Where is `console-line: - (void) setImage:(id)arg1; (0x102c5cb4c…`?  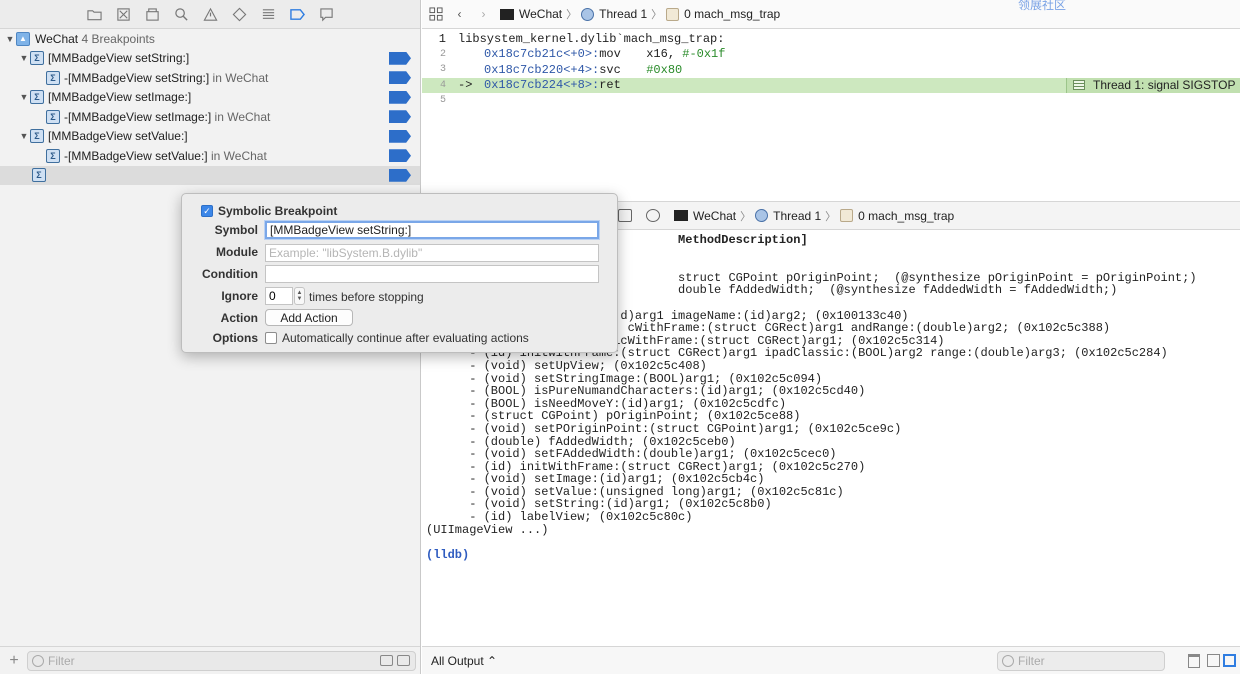
console-line: - (void) setImage:(id)arg1; (0x102c5cb4c… is located at coordinates (595, 479).